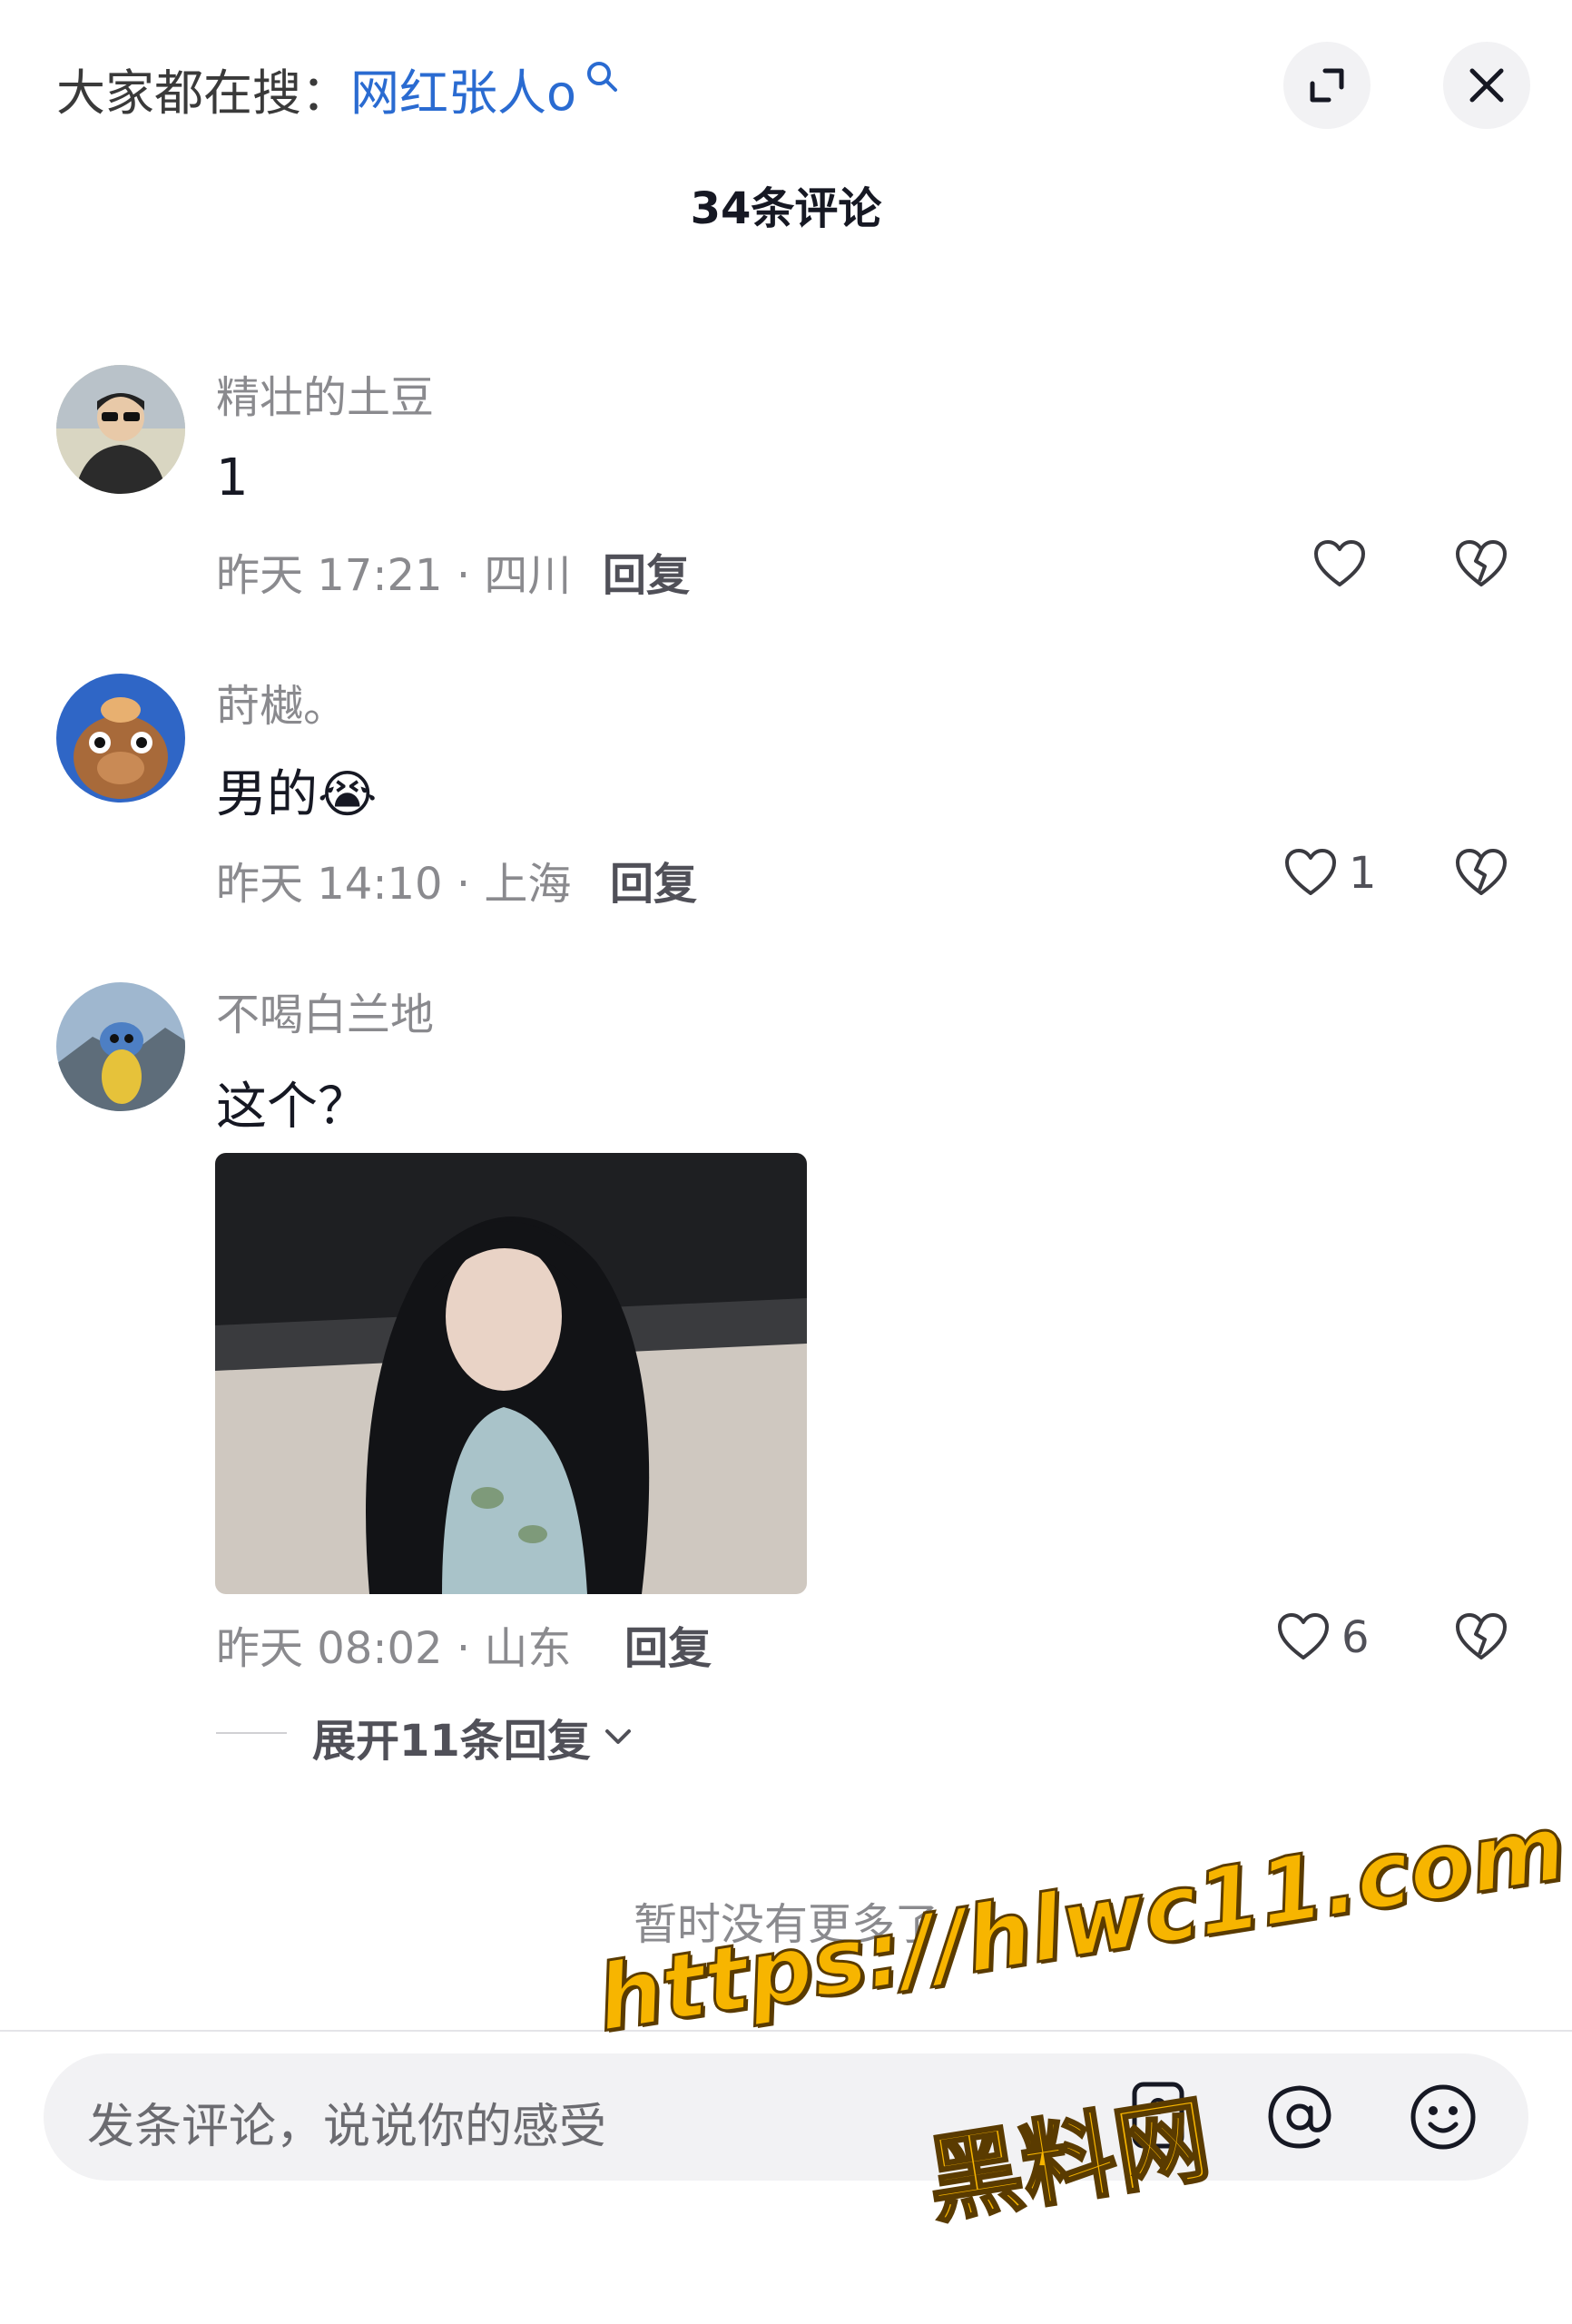 Image resolution: width=1572 pixels, height=2324 pixels. Describe the element at coordinates (1299, 2117) in the screenshot. I see `at-mention-icon` at that location.